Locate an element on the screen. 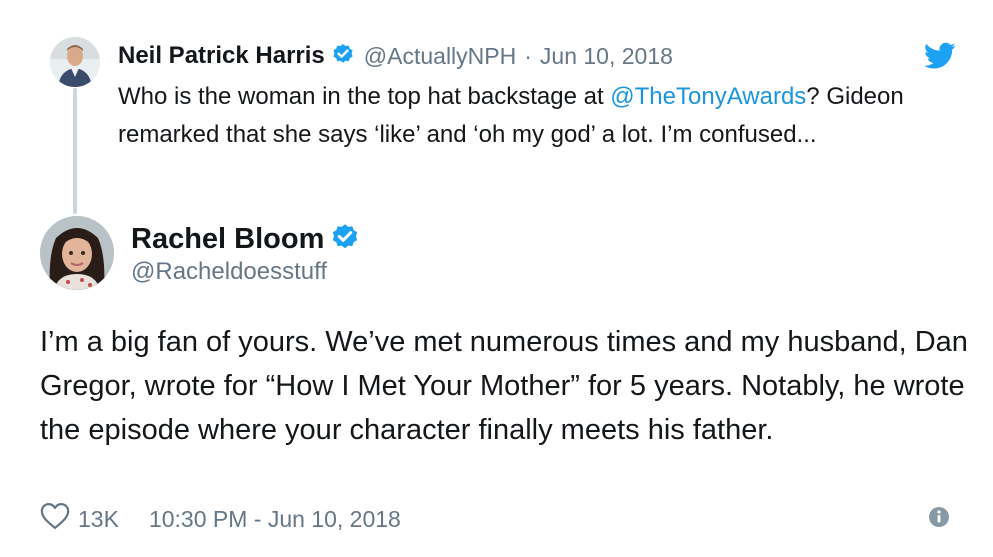 This screenshot has width=993, height=557. heart-icon is located at coordinates (59, 519).